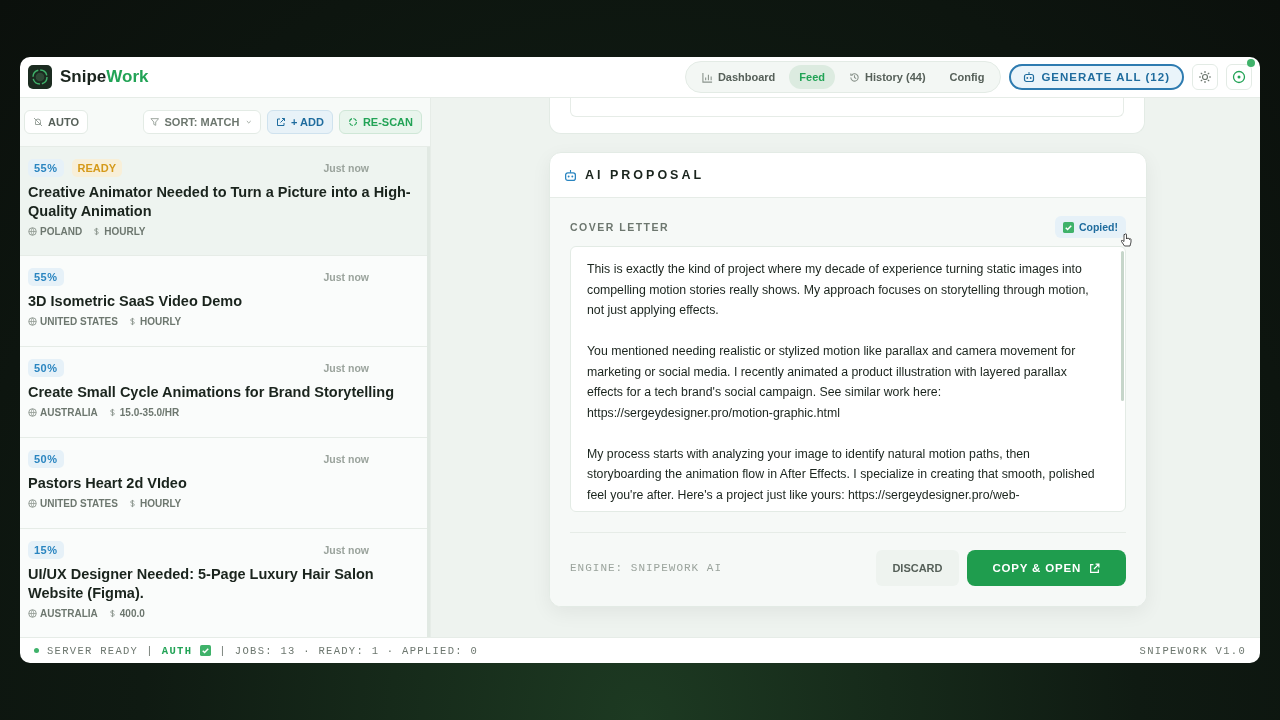  I want to click on target-icon, so click(1239, 77).